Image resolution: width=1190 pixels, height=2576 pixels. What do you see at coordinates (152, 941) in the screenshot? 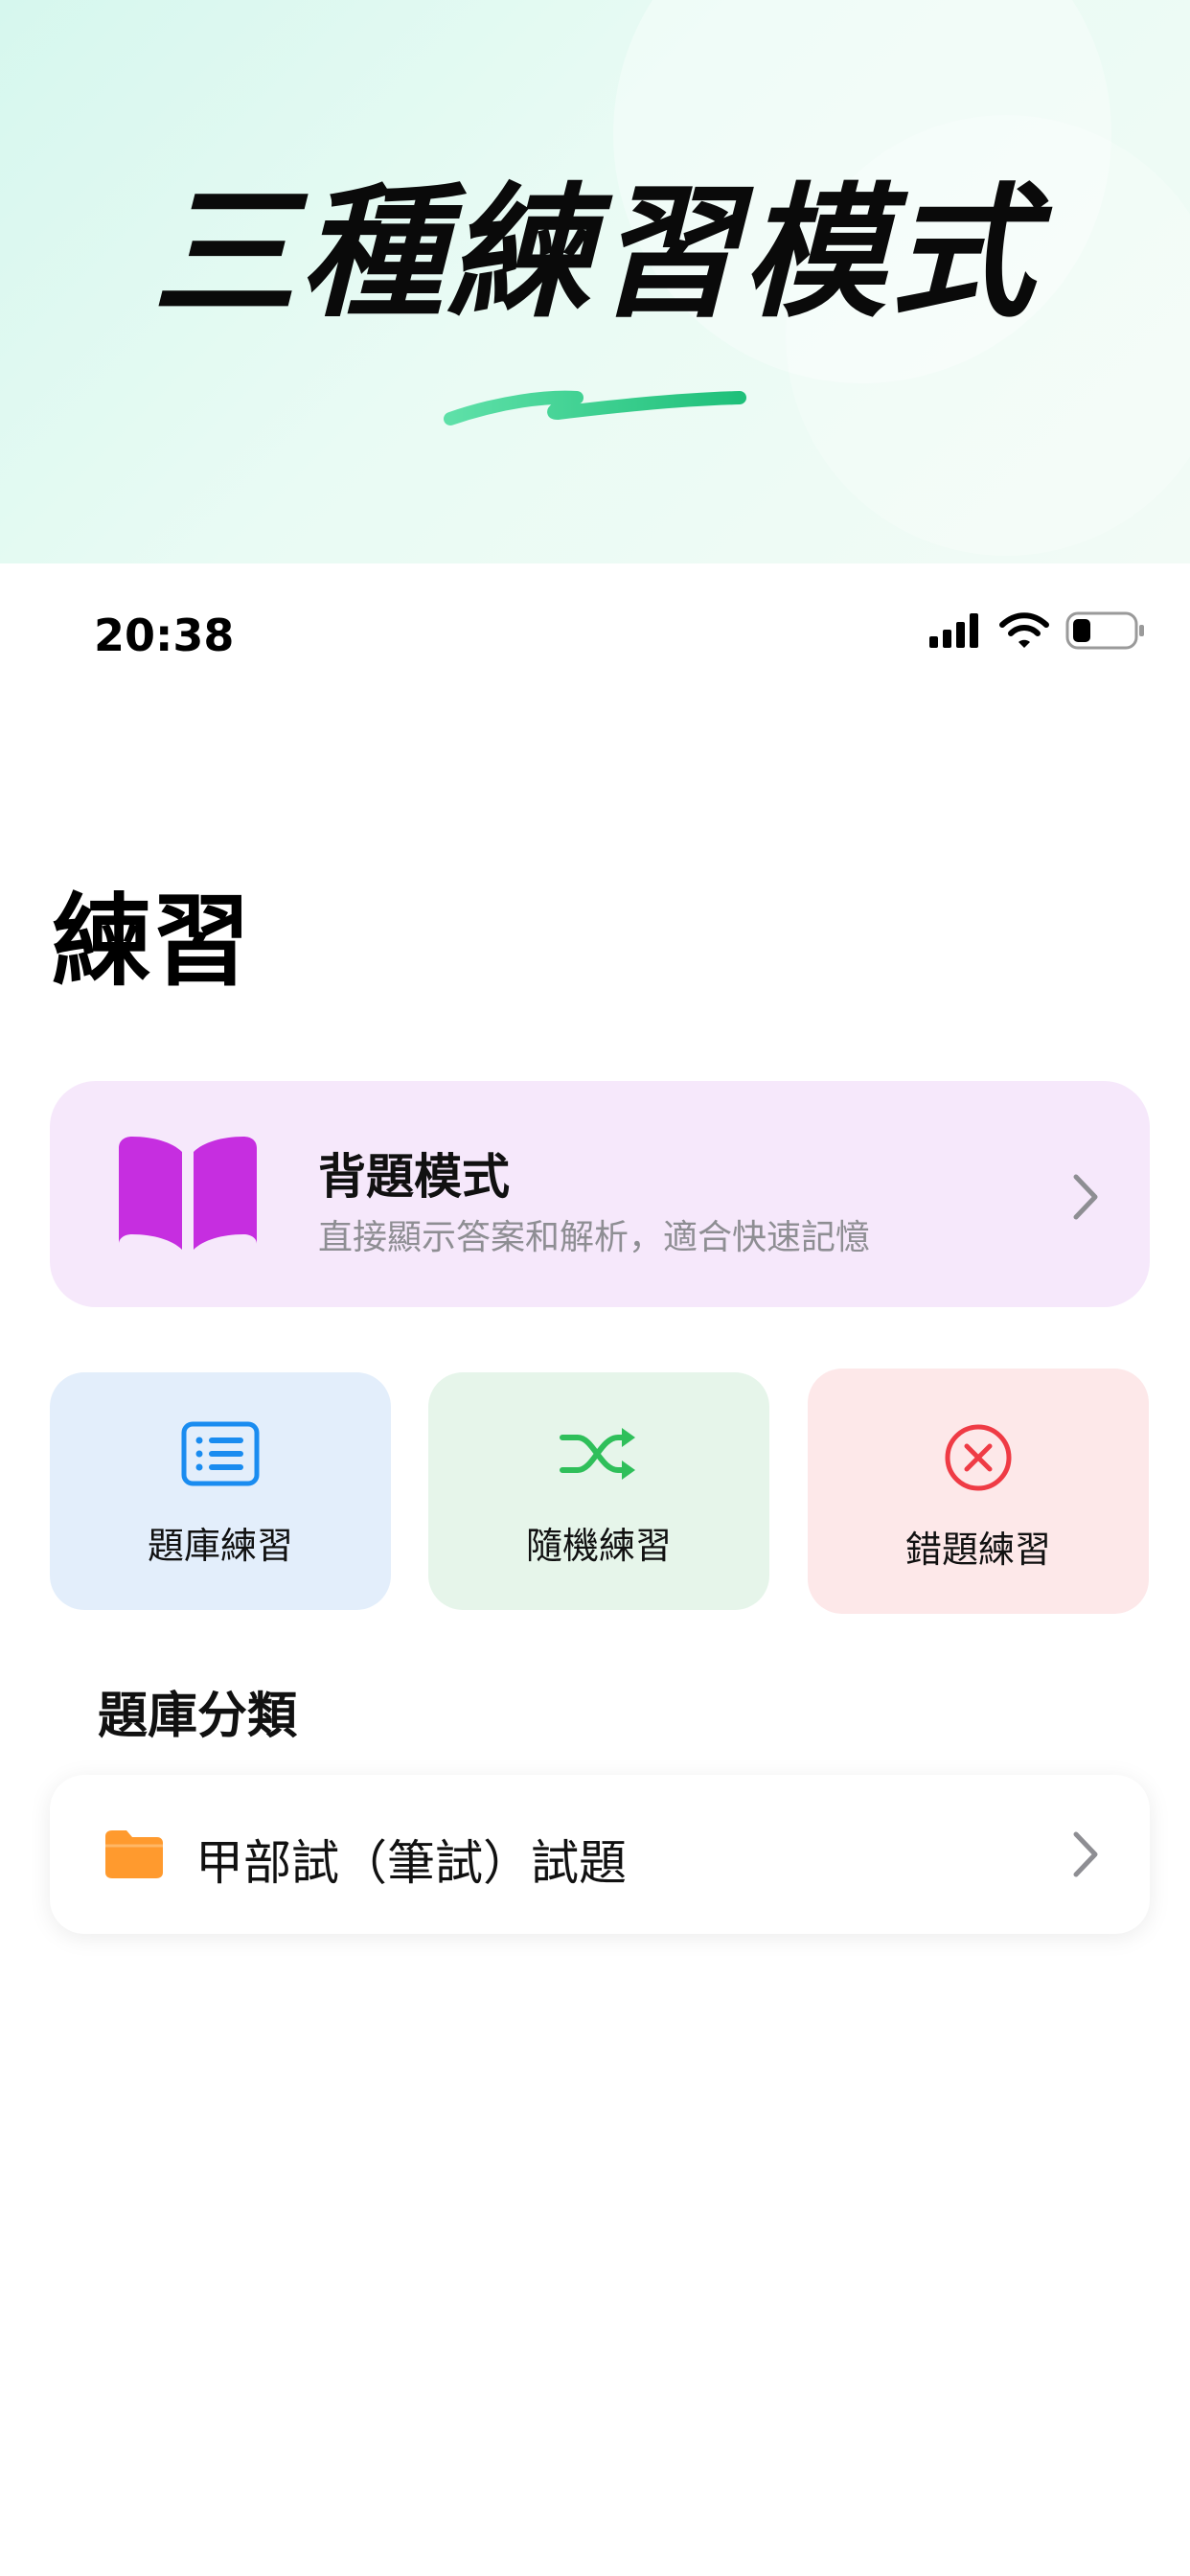
I see `page-title: 練習` at bounding box center [152, 941].